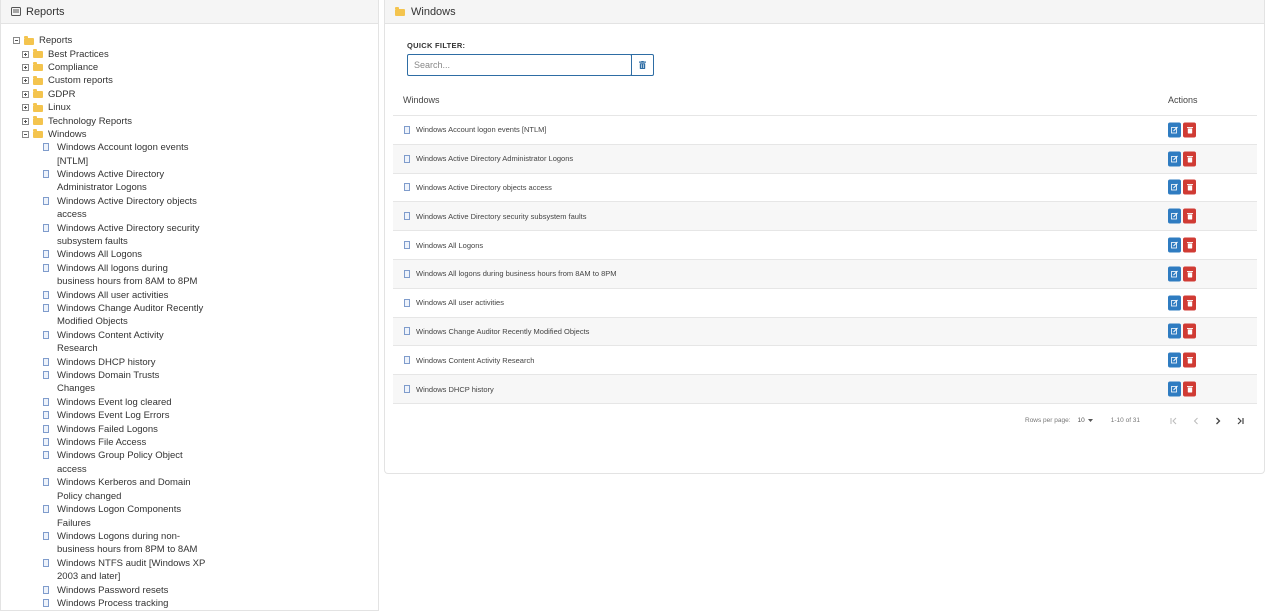  I want to click on clear-filter-button, so click(642, 65).